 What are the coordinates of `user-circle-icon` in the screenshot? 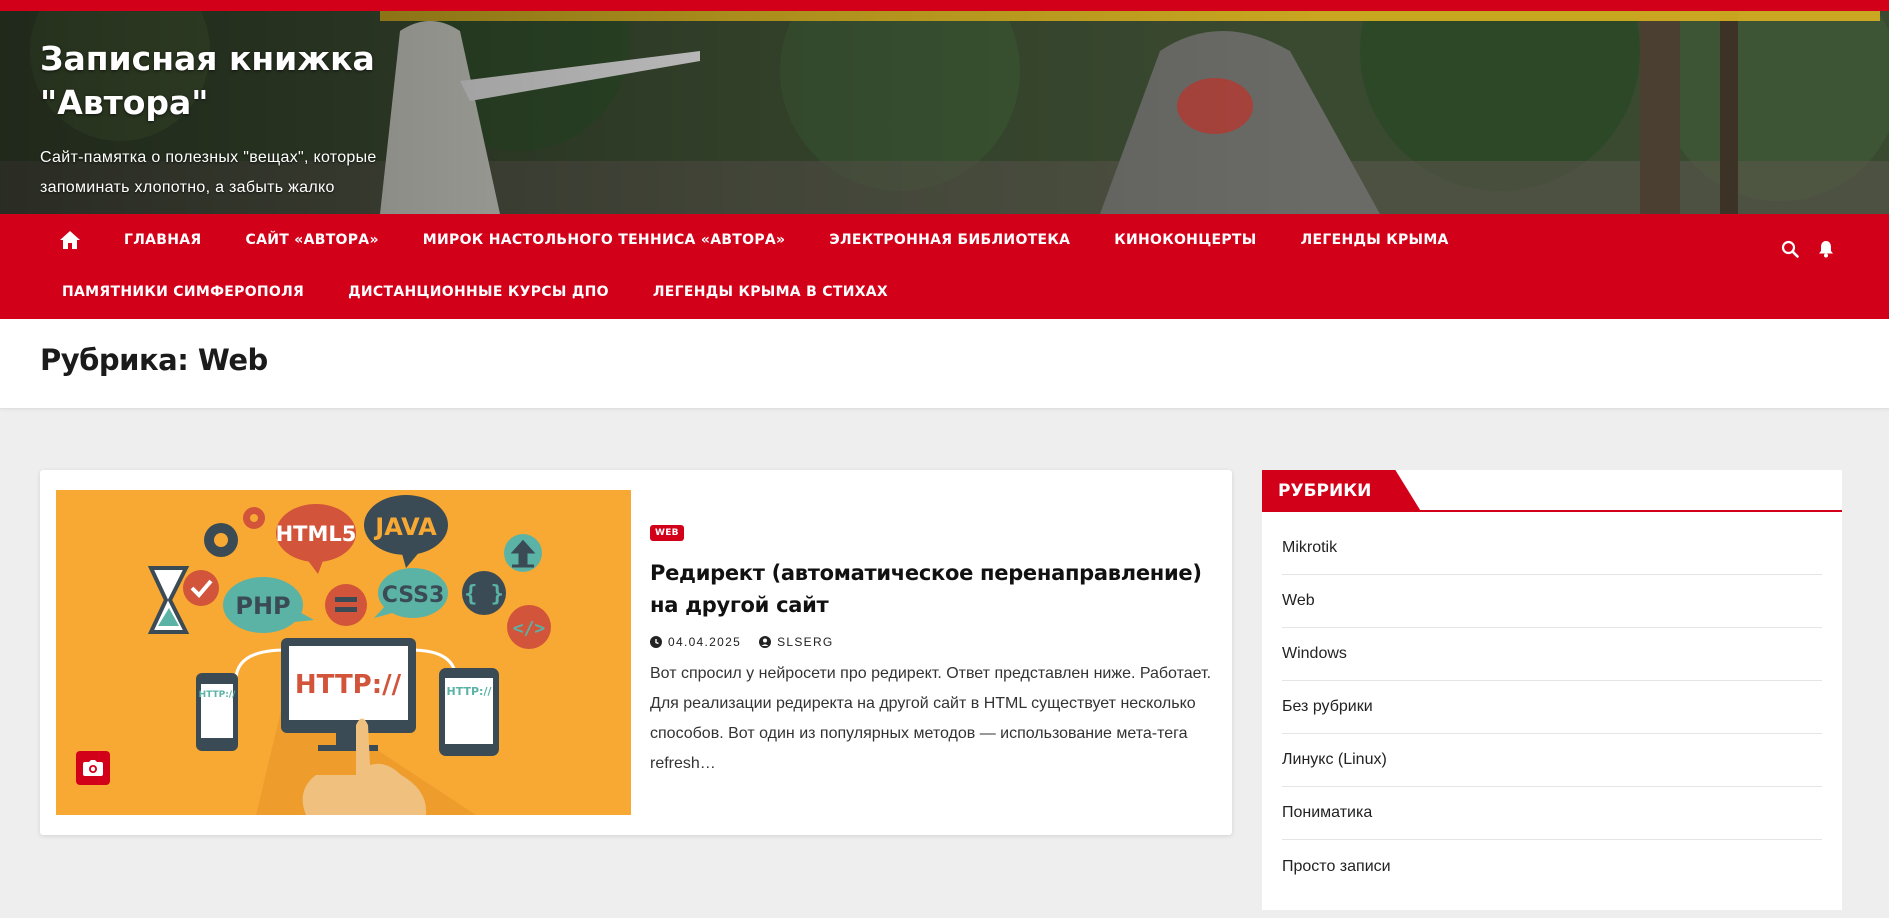 It's located at (765, 642).